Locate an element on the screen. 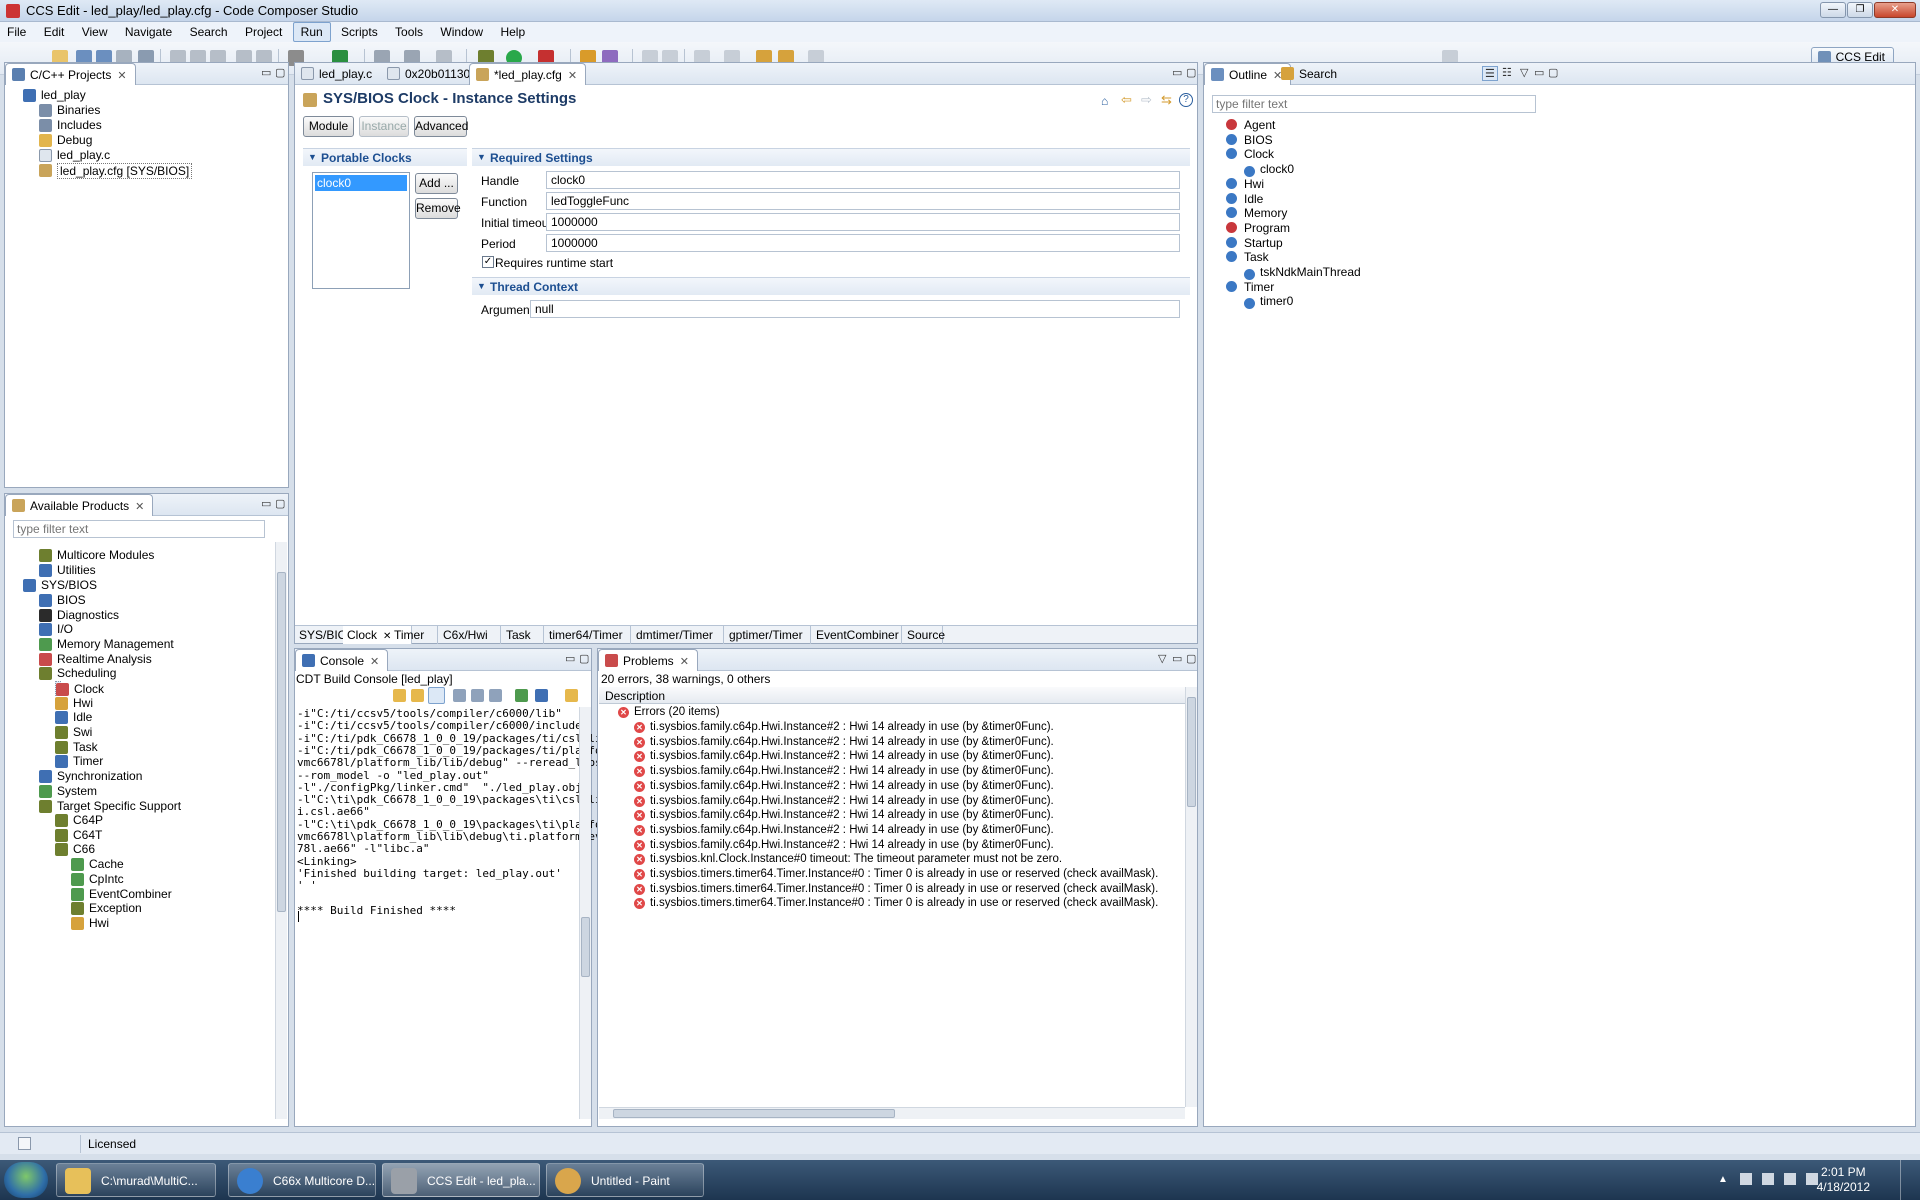  period-field is located at coordinates (863, 243).